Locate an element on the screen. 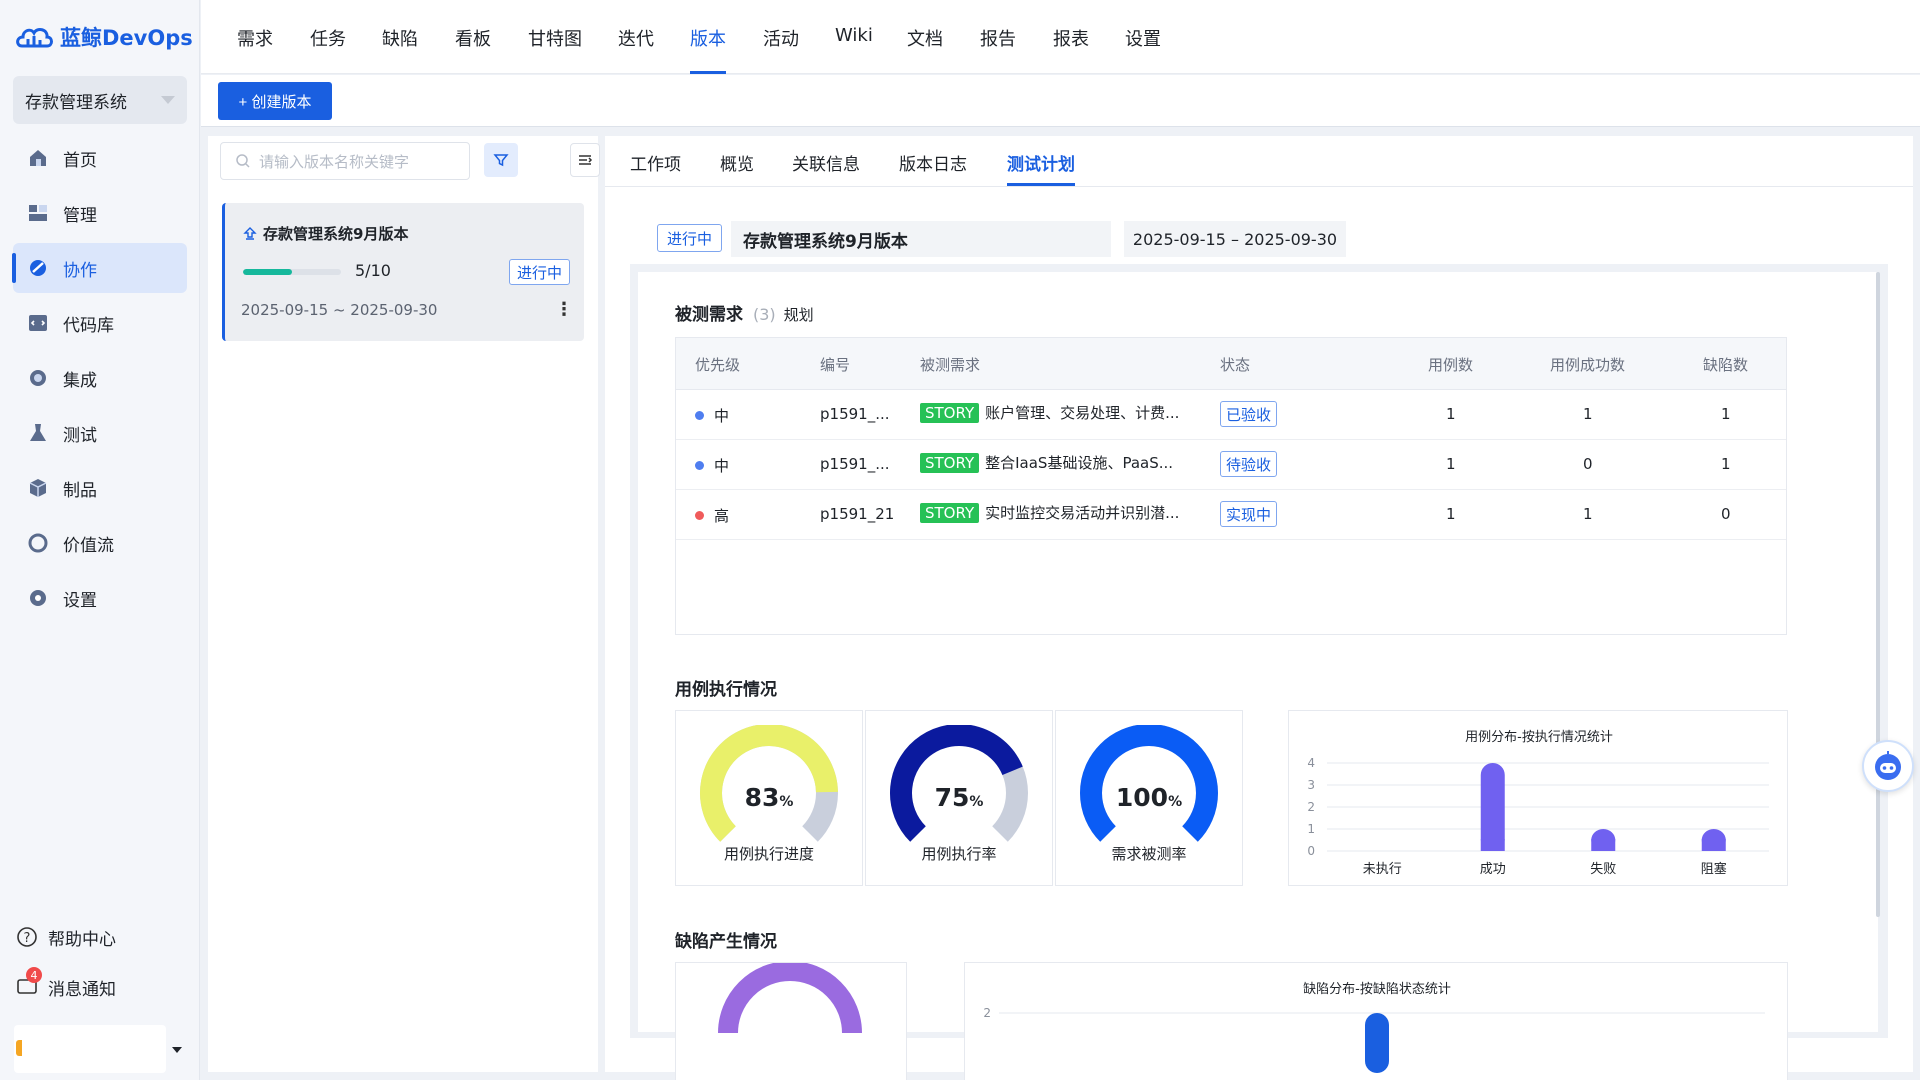 The image size is (1920, 1080). release-status-badge: 进行中 is located at coordinates (690, 238).